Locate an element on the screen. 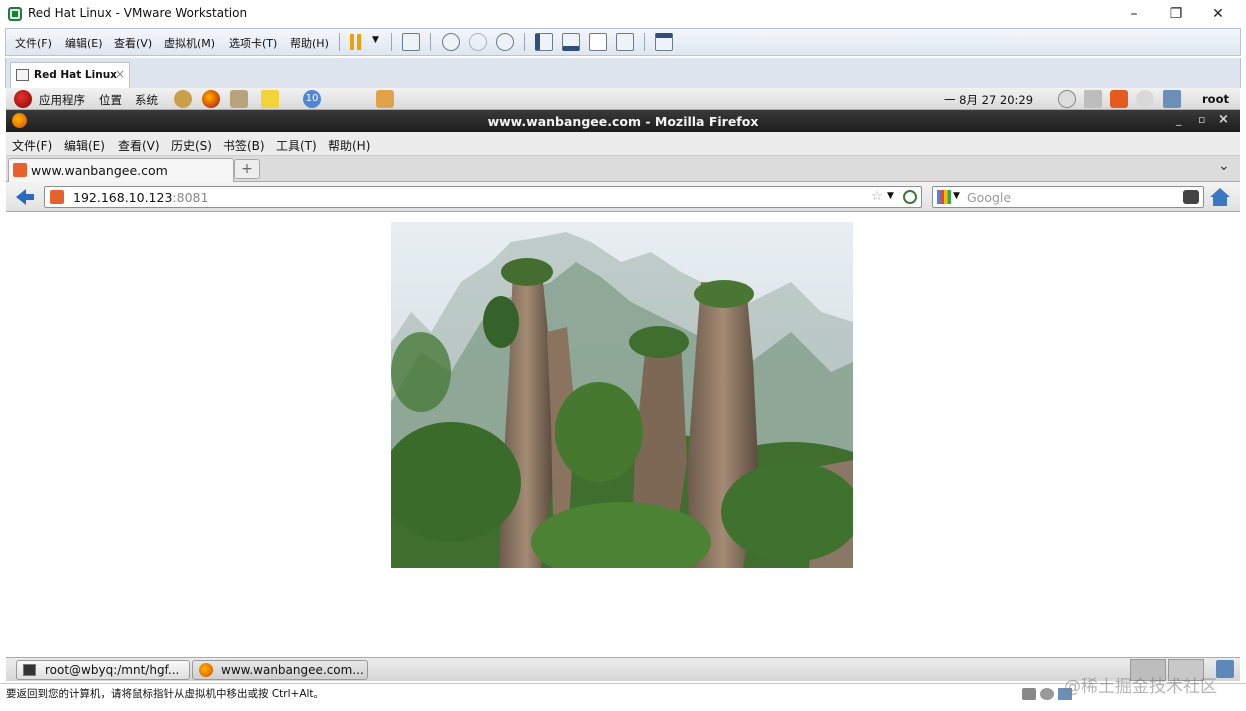 The image size is (1246, 711). library-icon is located at coordinates (544, 42).